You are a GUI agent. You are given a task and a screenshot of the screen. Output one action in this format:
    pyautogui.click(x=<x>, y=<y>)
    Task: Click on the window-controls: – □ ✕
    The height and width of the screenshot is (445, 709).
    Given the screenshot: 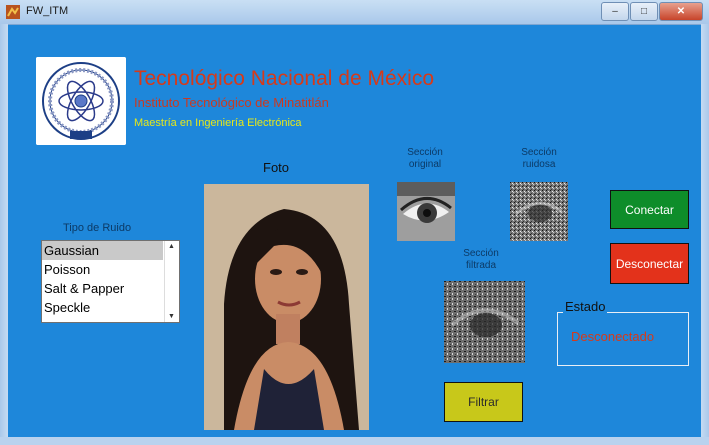 What is the action you would take?
    pyautogui.click(x=651, y=11)
    